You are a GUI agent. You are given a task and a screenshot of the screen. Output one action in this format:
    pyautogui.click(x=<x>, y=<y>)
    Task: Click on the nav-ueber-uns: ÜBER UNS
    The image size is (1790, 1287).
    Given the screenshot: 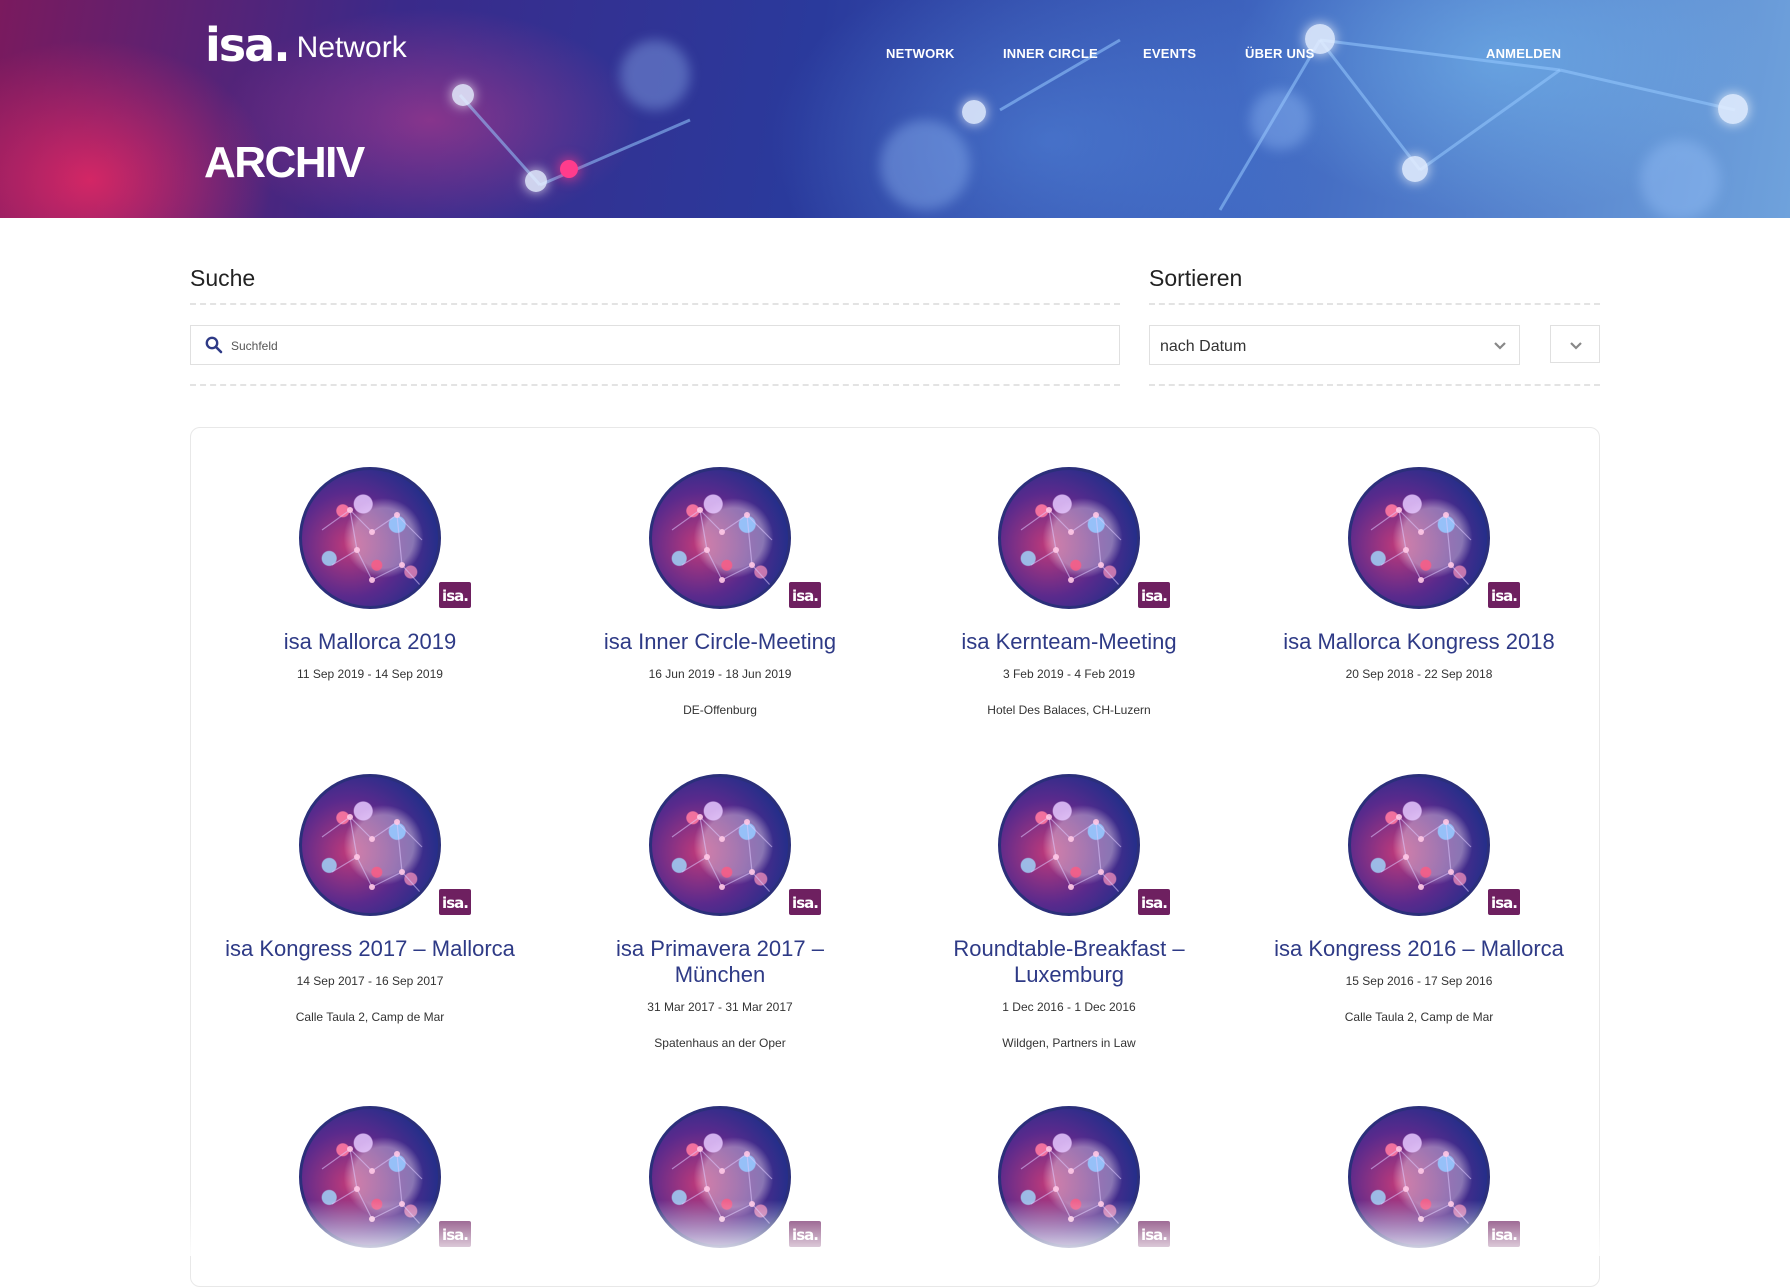 What is the action you would take?
    pyautogui.click(x=1280, y=53)
    